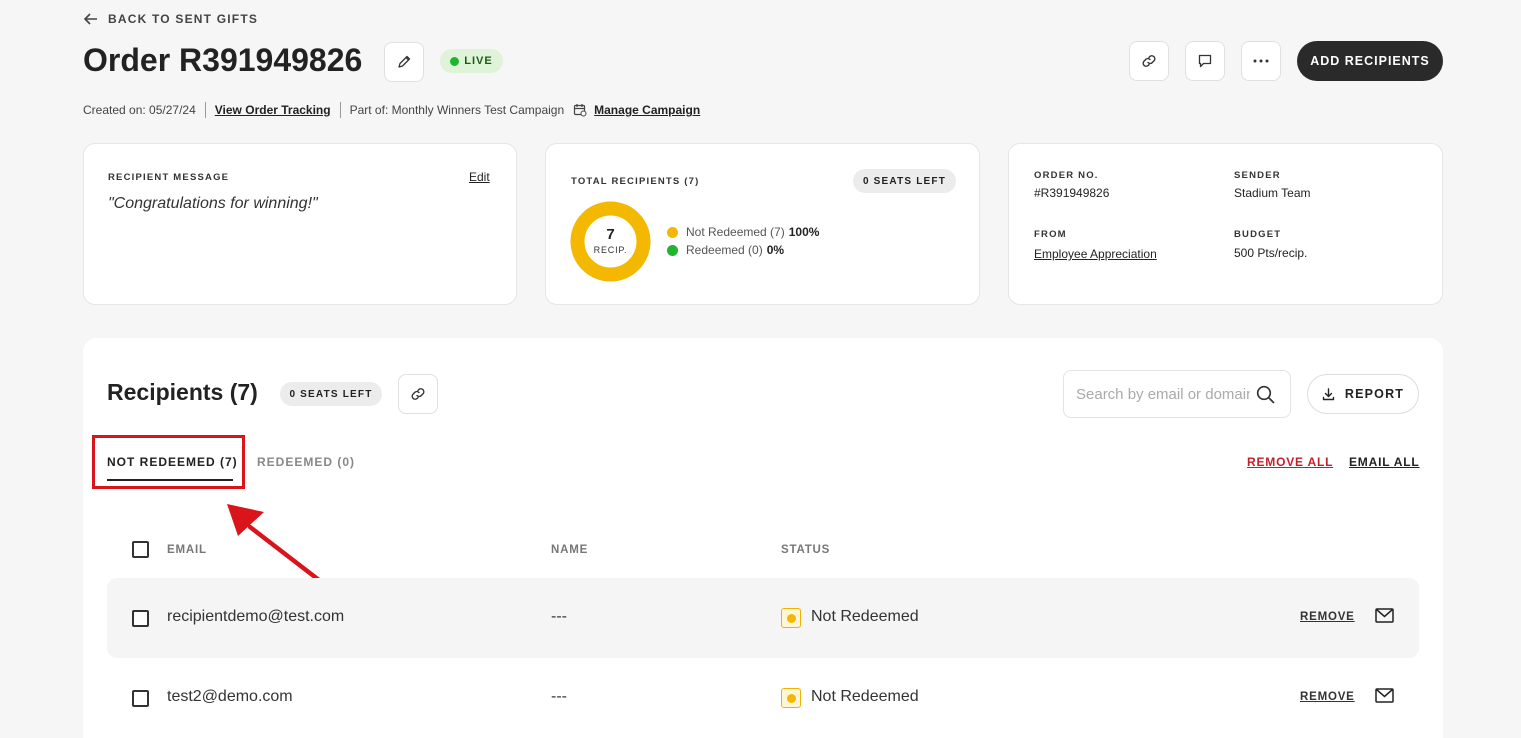 Image resolution: width=1521 pixels, height=738 pixels. I want to click on row-email: test2@demo.com, so click(230, 696).